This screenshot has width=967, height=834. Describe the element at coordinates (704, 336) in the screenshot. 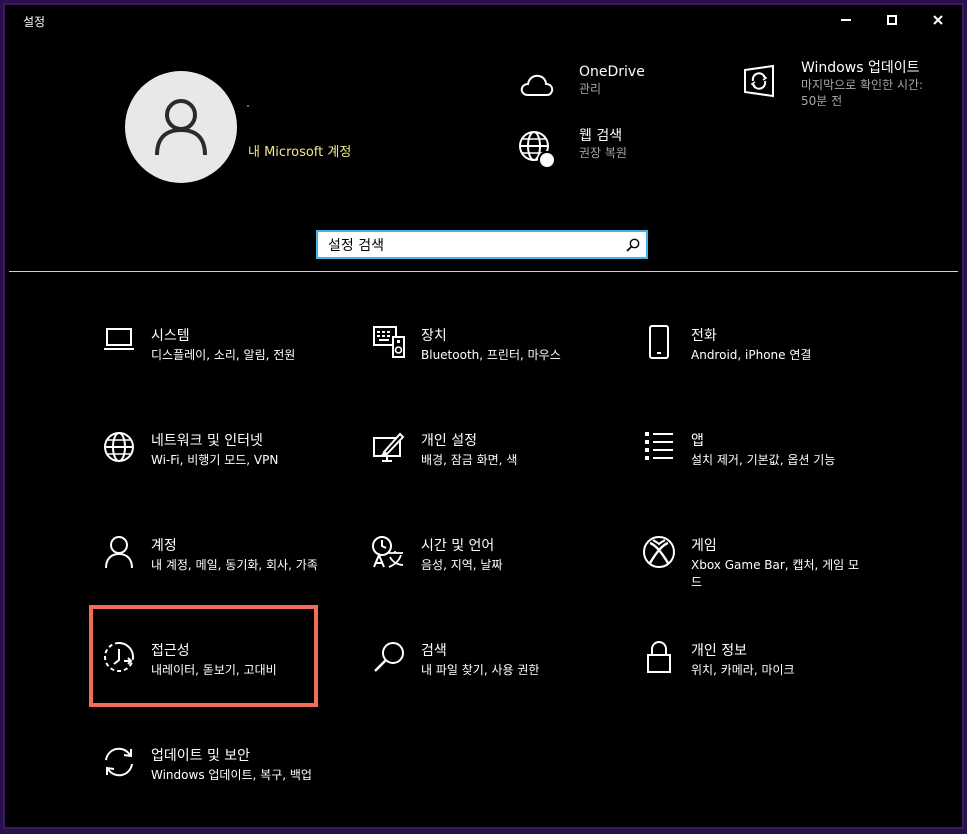

I see `tile-title: 전화` at that location.